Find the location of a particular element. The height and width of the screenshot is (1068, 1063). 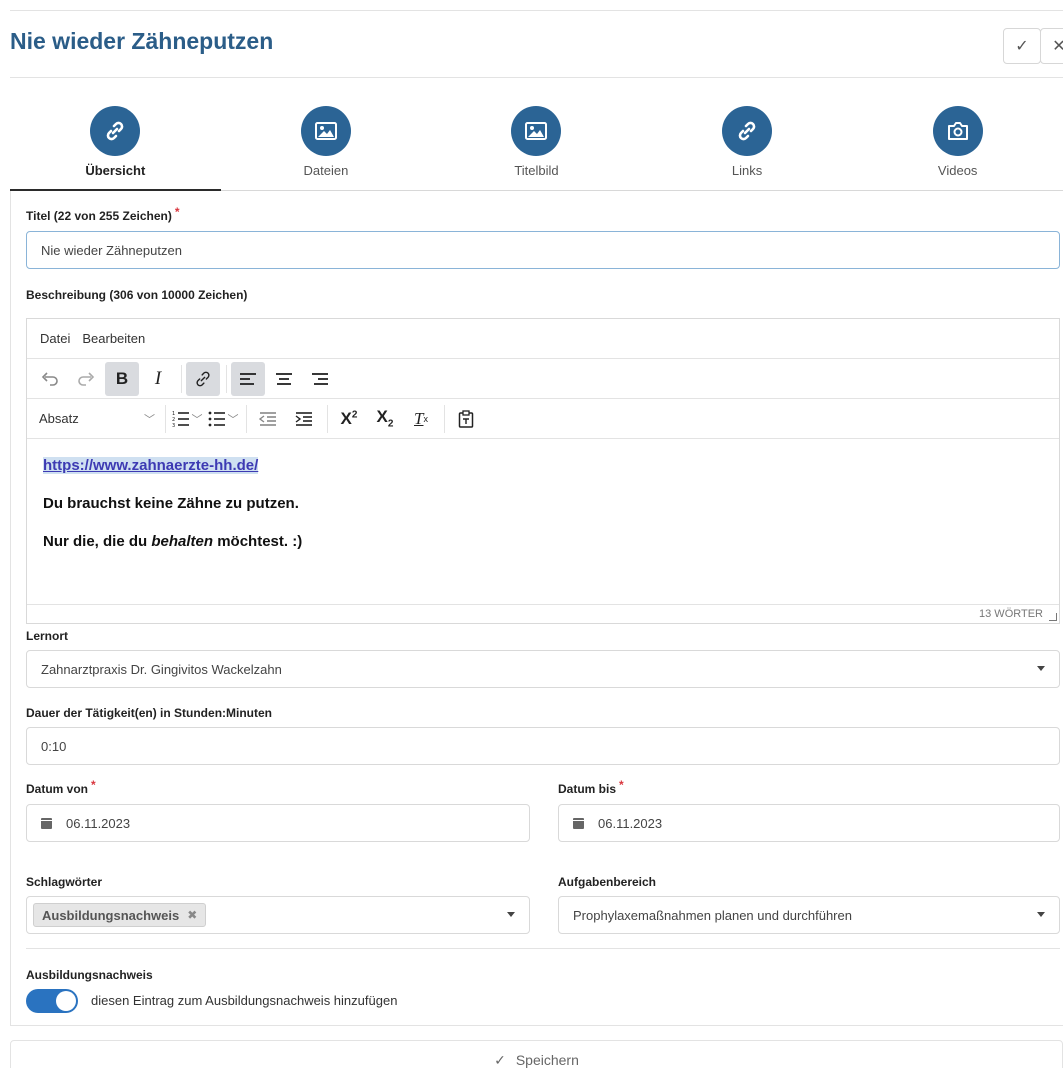

close-button: ✕ is located at coordinates (1051, 46).